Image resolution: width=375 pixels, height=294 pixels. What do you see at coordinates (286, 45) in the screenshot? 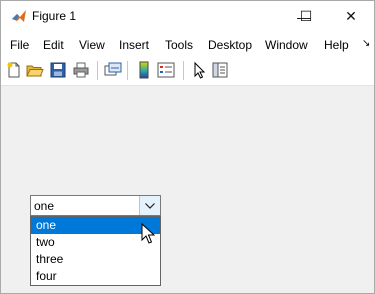
I see `menu-window: Window` at bounding box center [286, 45].